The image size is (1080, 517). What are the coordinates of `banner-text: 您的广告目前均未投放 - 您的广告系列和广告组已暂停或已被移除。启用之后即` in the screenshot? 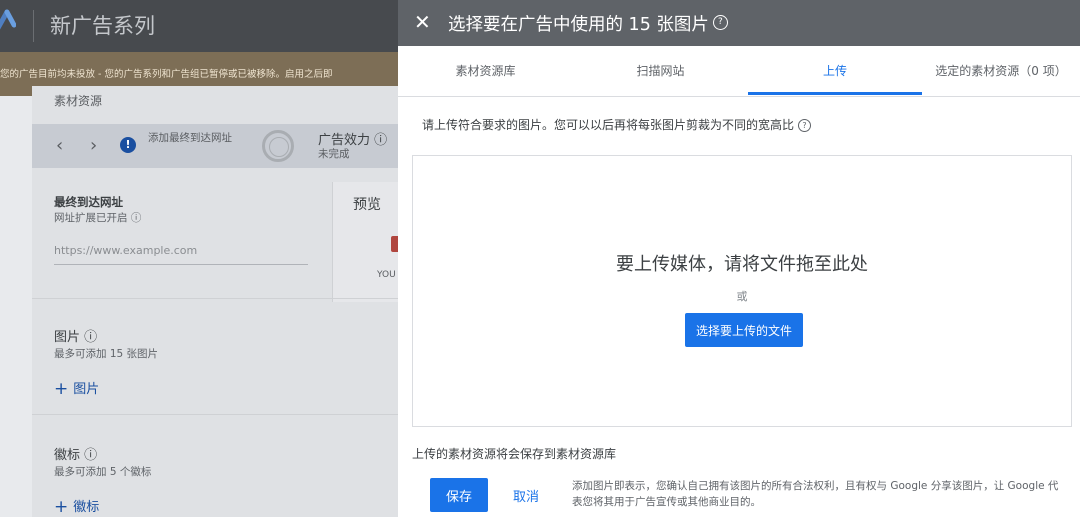 It's located at (166, 74).